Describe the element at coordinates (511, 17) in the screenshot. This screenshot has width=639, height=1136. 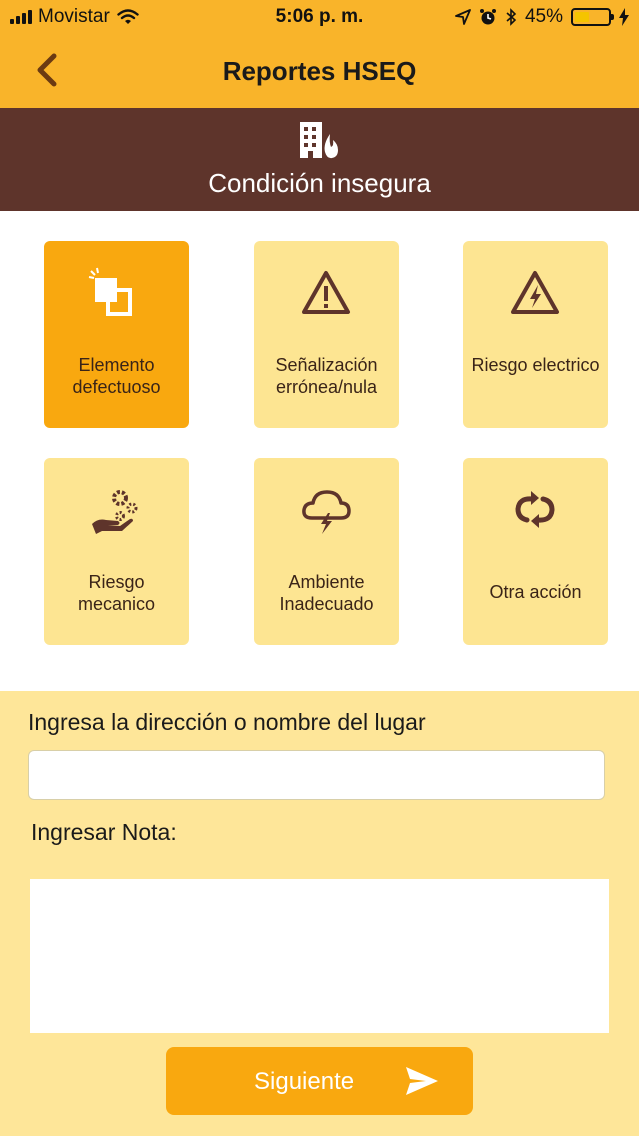
I see `bluetooth-icon` at that location.